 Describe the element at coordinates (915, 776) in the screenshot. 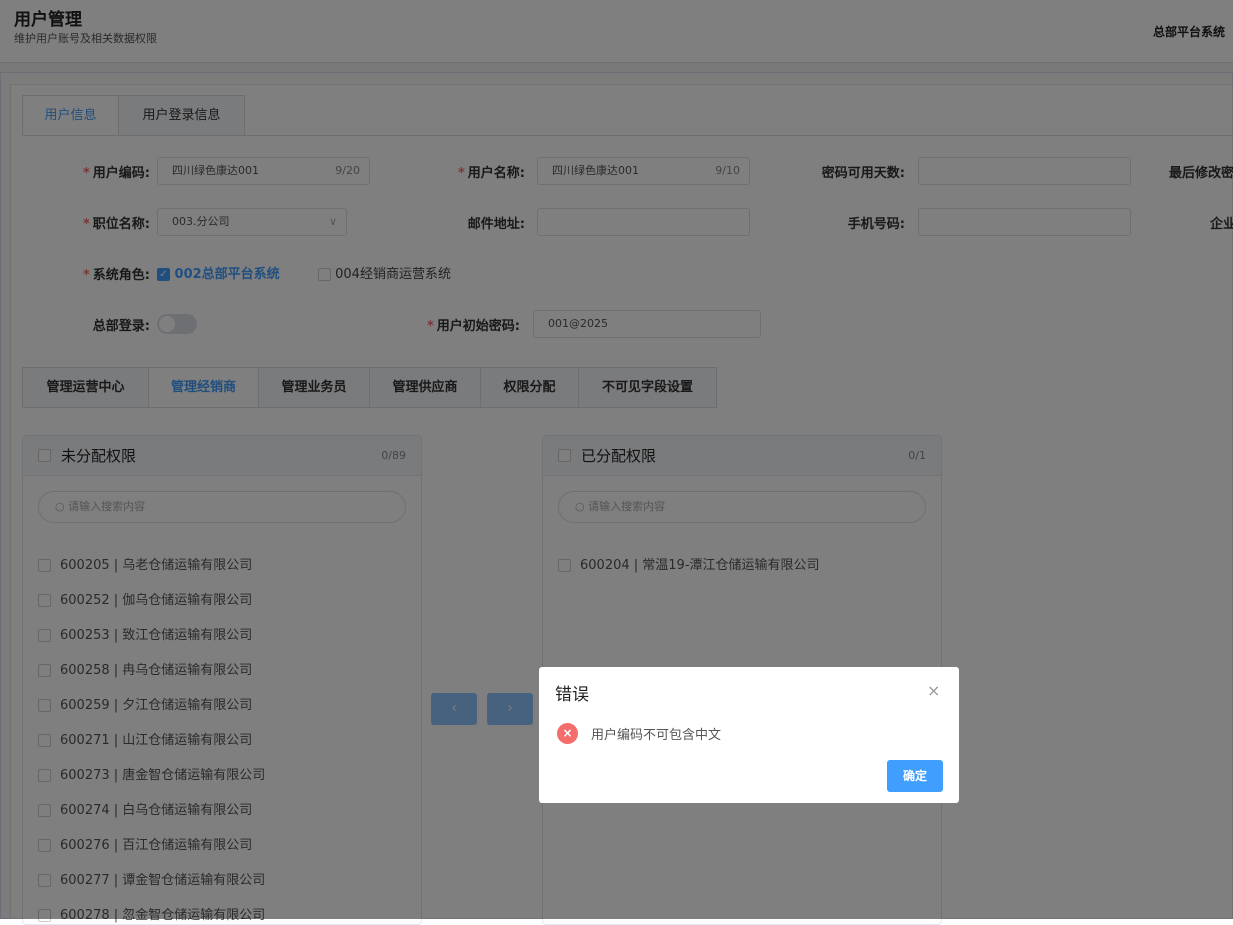

I see `confirm-button: 确定` at that location.